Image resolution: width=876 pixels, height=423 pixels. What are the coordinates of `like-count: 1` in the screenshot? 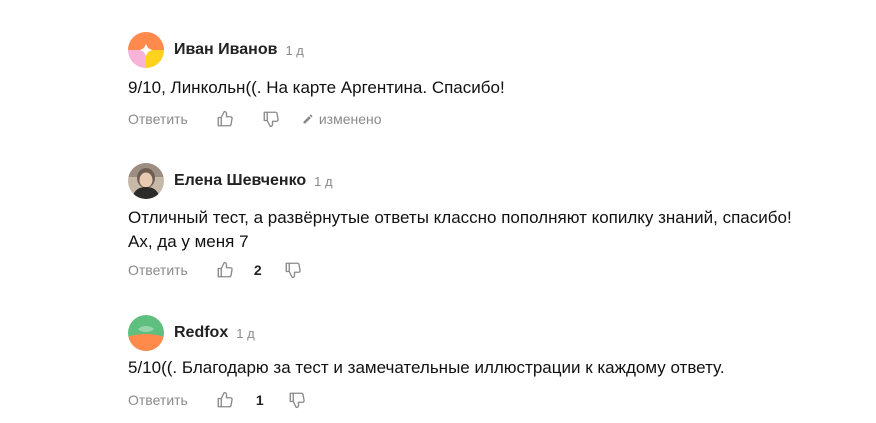 It's located at (259, 400).